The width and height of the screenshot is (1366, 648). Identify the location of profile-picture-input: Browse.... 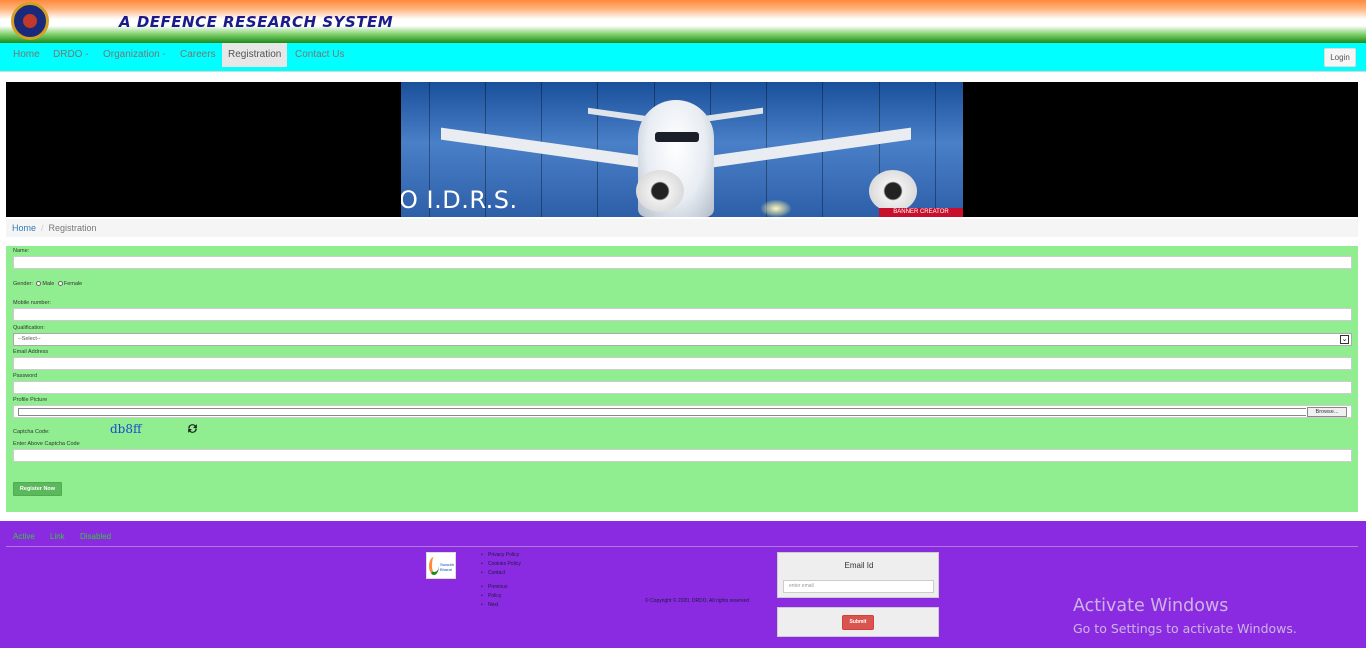
(682, 411).